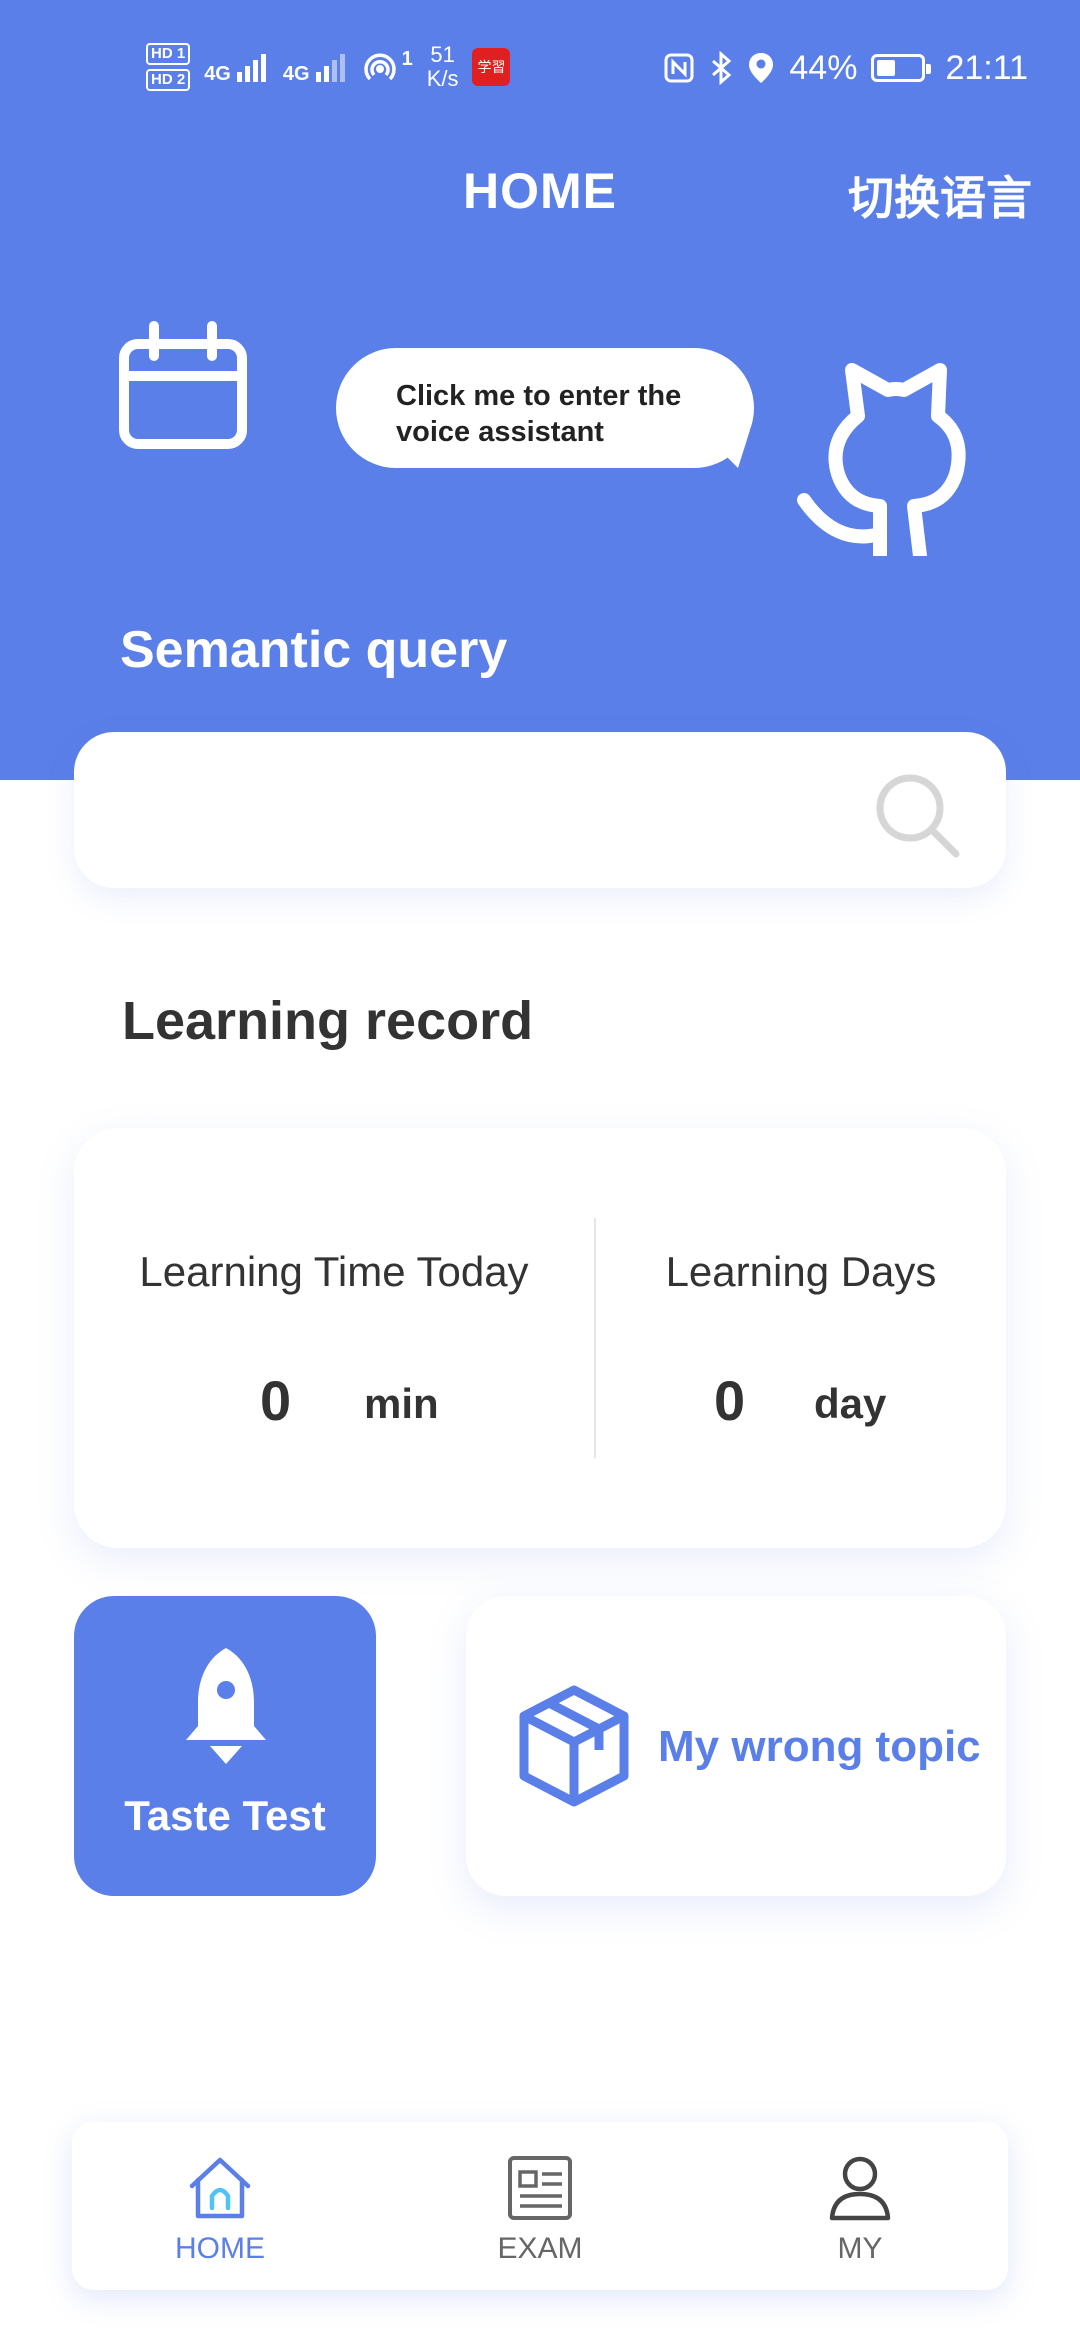 This screenshot has width=1080, height=2340. I want to click on sim2-badge: HD 2, so click(168, 80).